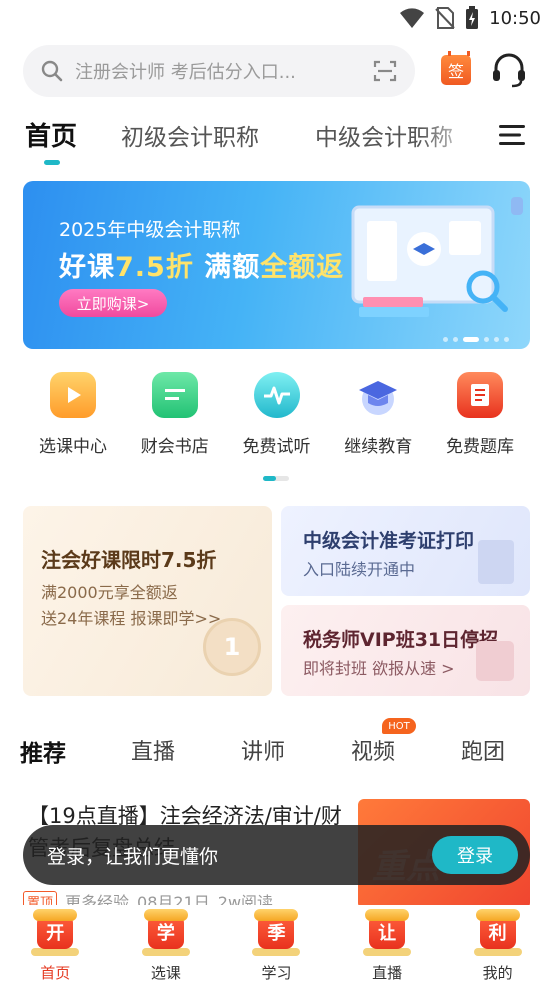 Image resolution: width=553 pixels, height=983 pixels. What do you see at coordinates (373, 750) in the screenshot?
I see `tab-videos: 视频` at bounding box center [373, 750].